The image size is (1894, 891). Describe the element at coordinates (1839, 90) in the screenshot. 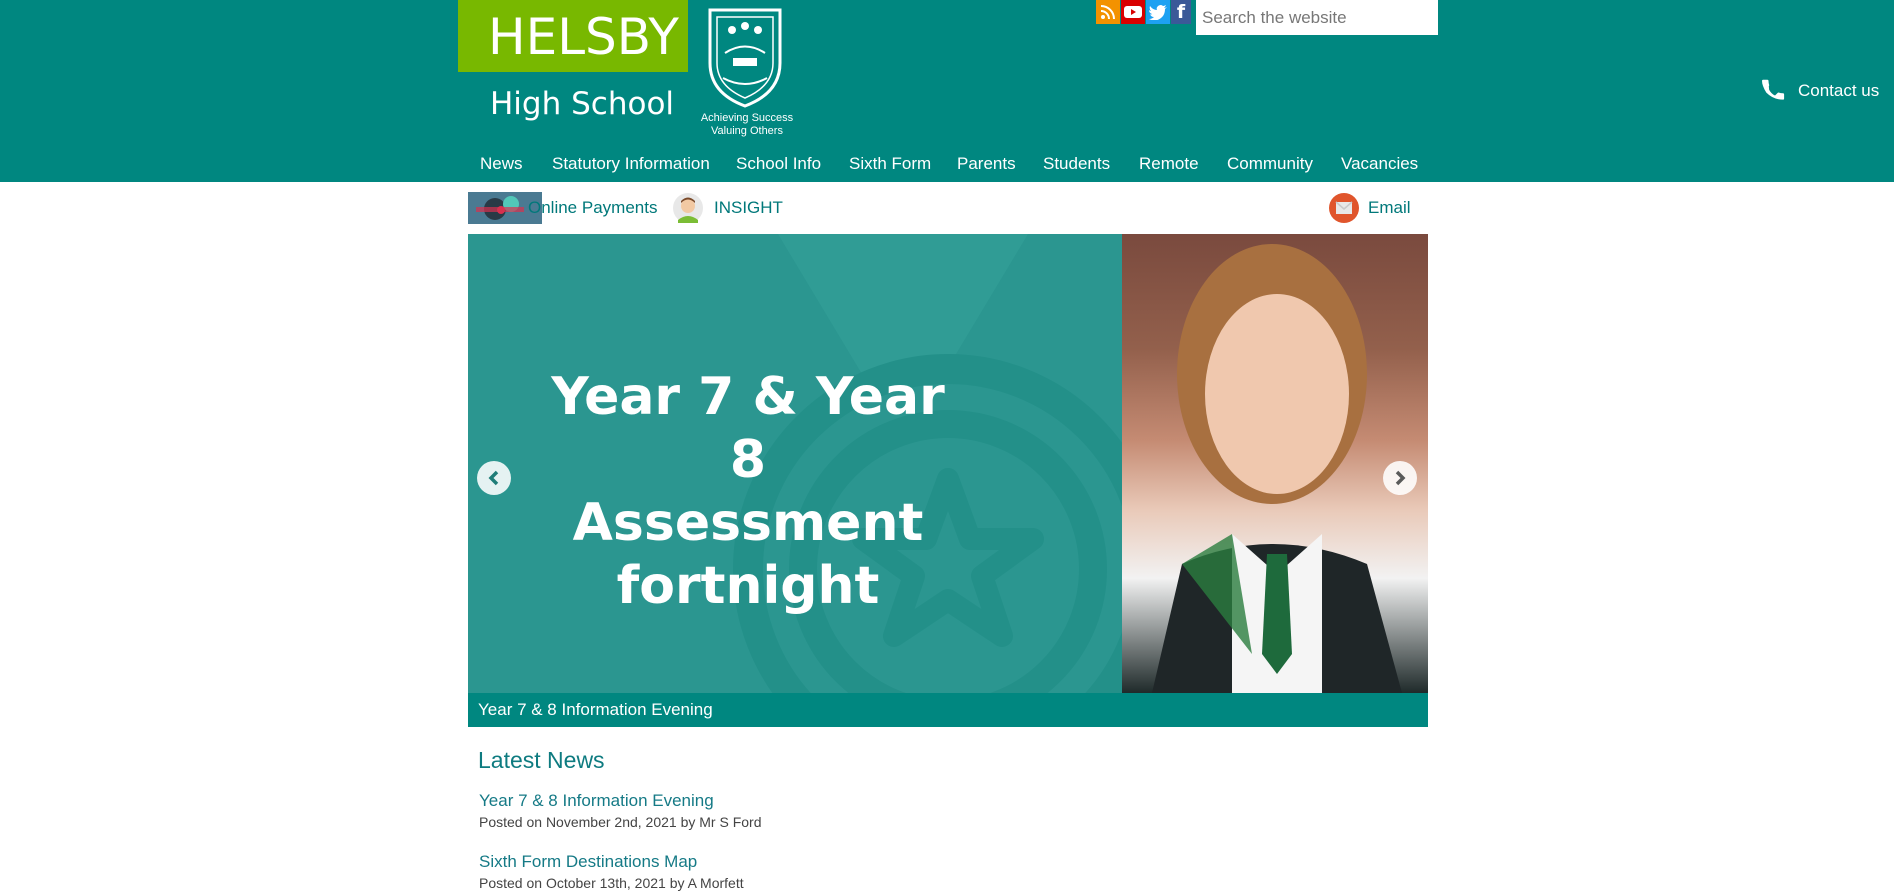

I see `contact-us-label: Contact us` at that location.